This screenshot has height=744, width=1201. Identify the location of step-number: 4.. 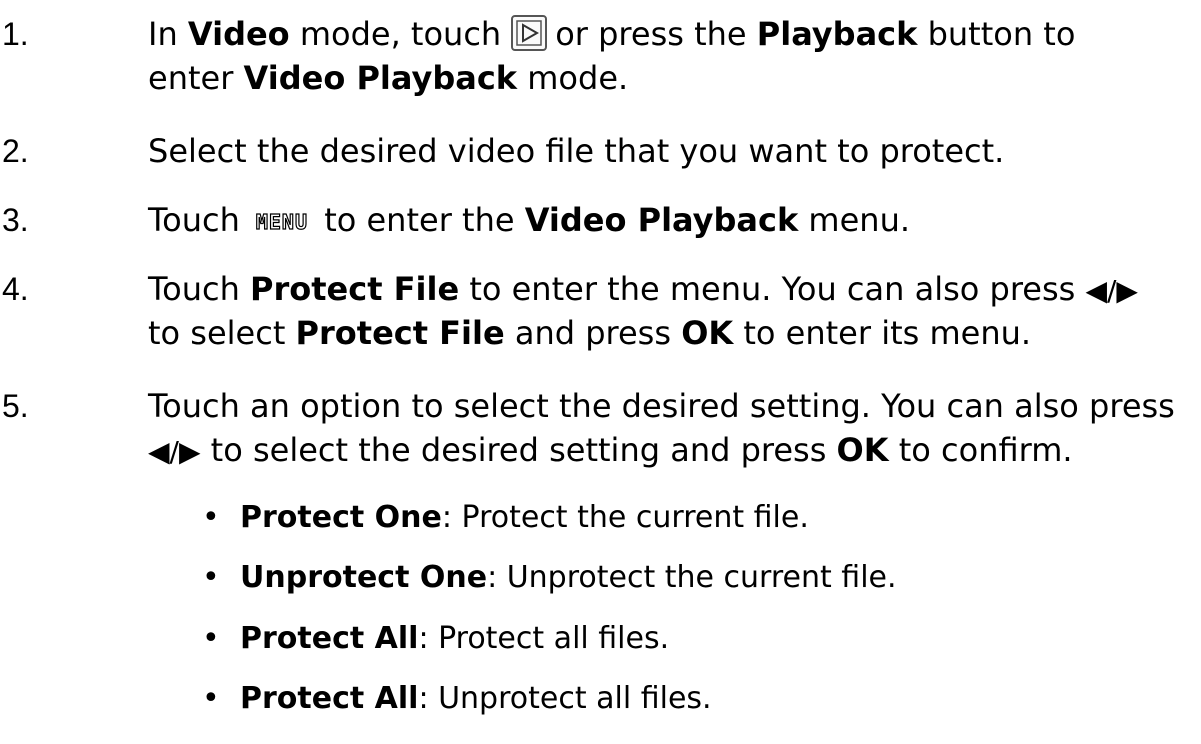
(15, 289).